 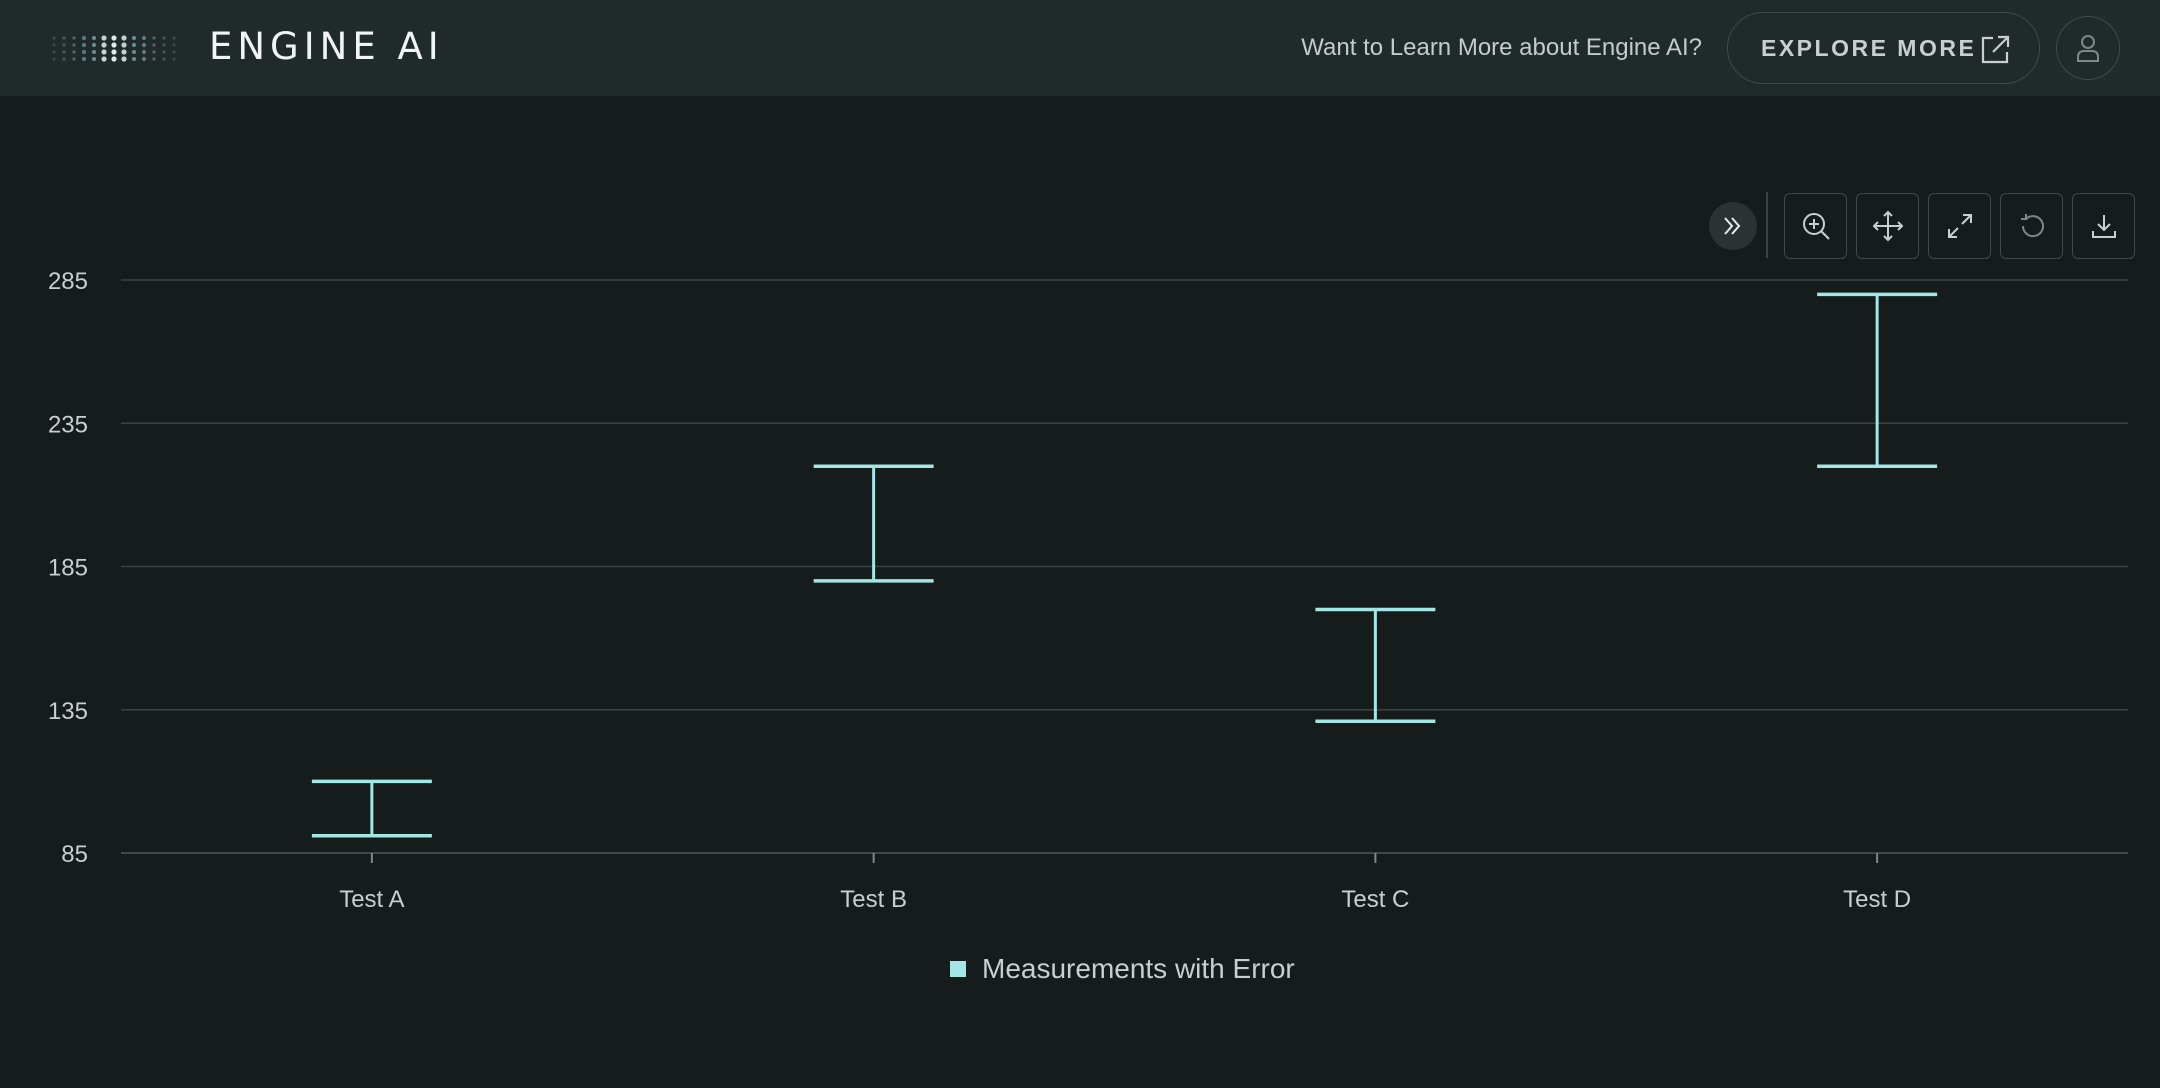 I want to click on user-profile-button, so click(x=2088, y=48).